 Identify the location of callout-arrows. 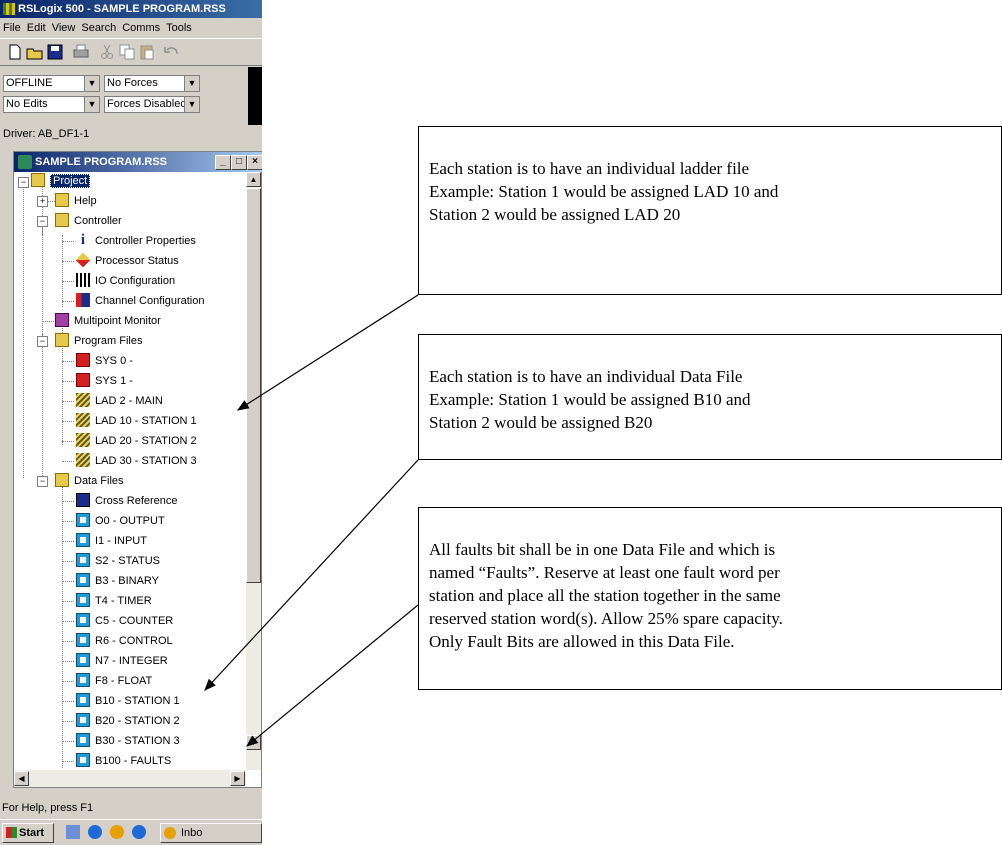
(311, 520).